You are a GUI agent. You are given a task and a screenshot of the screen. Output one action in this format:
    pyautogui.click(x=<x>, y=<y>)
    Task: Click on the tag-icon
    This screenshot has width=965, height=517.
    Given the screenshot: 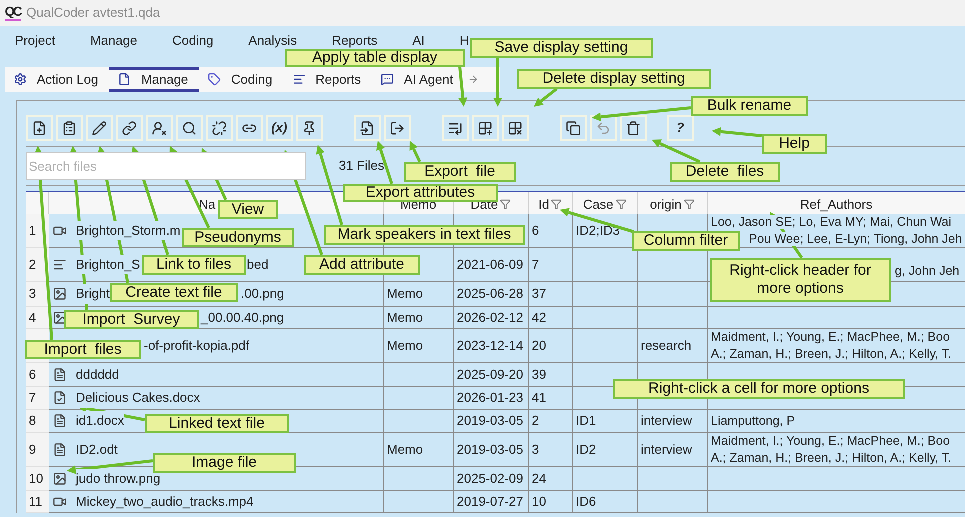 What is the action you would take?
    pyautogui.click(x=215, y=79)
    